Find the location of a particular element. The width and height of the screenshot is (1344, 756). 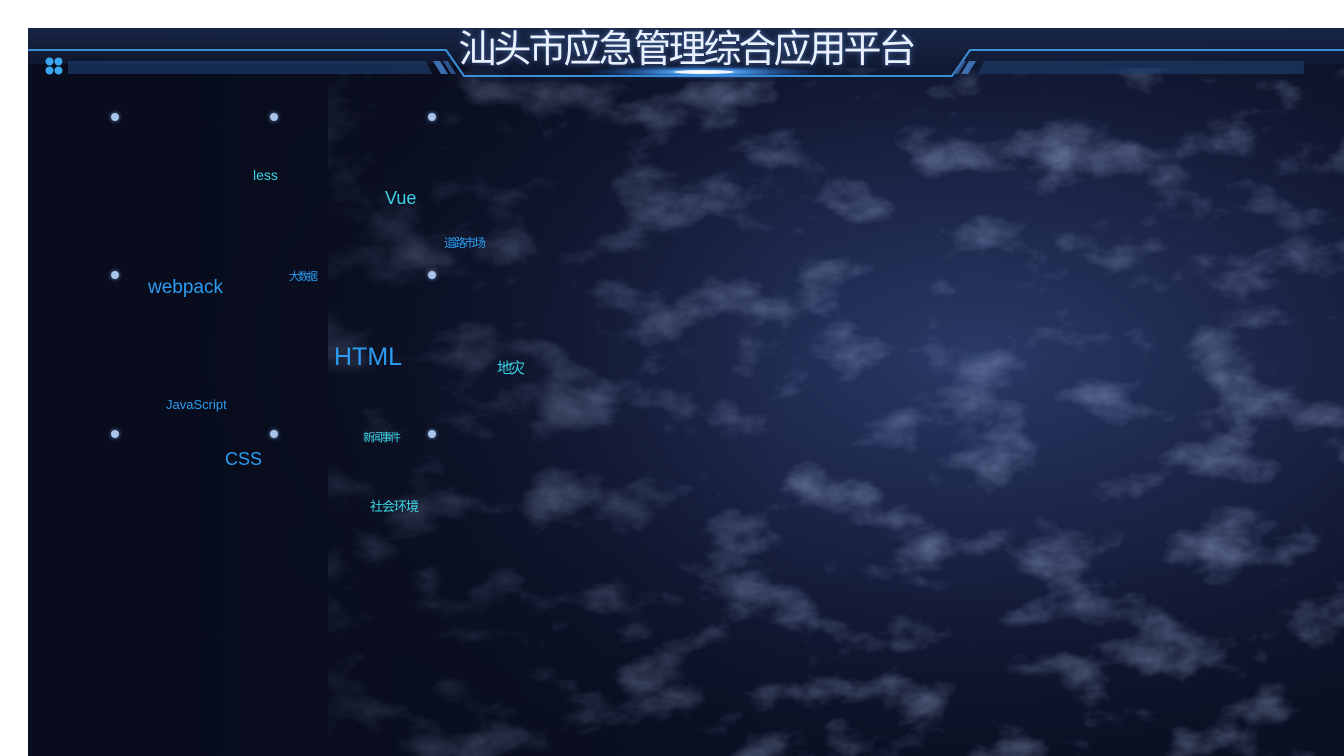

tag-javascript: JavaScript is located at coordinates (196, 404).